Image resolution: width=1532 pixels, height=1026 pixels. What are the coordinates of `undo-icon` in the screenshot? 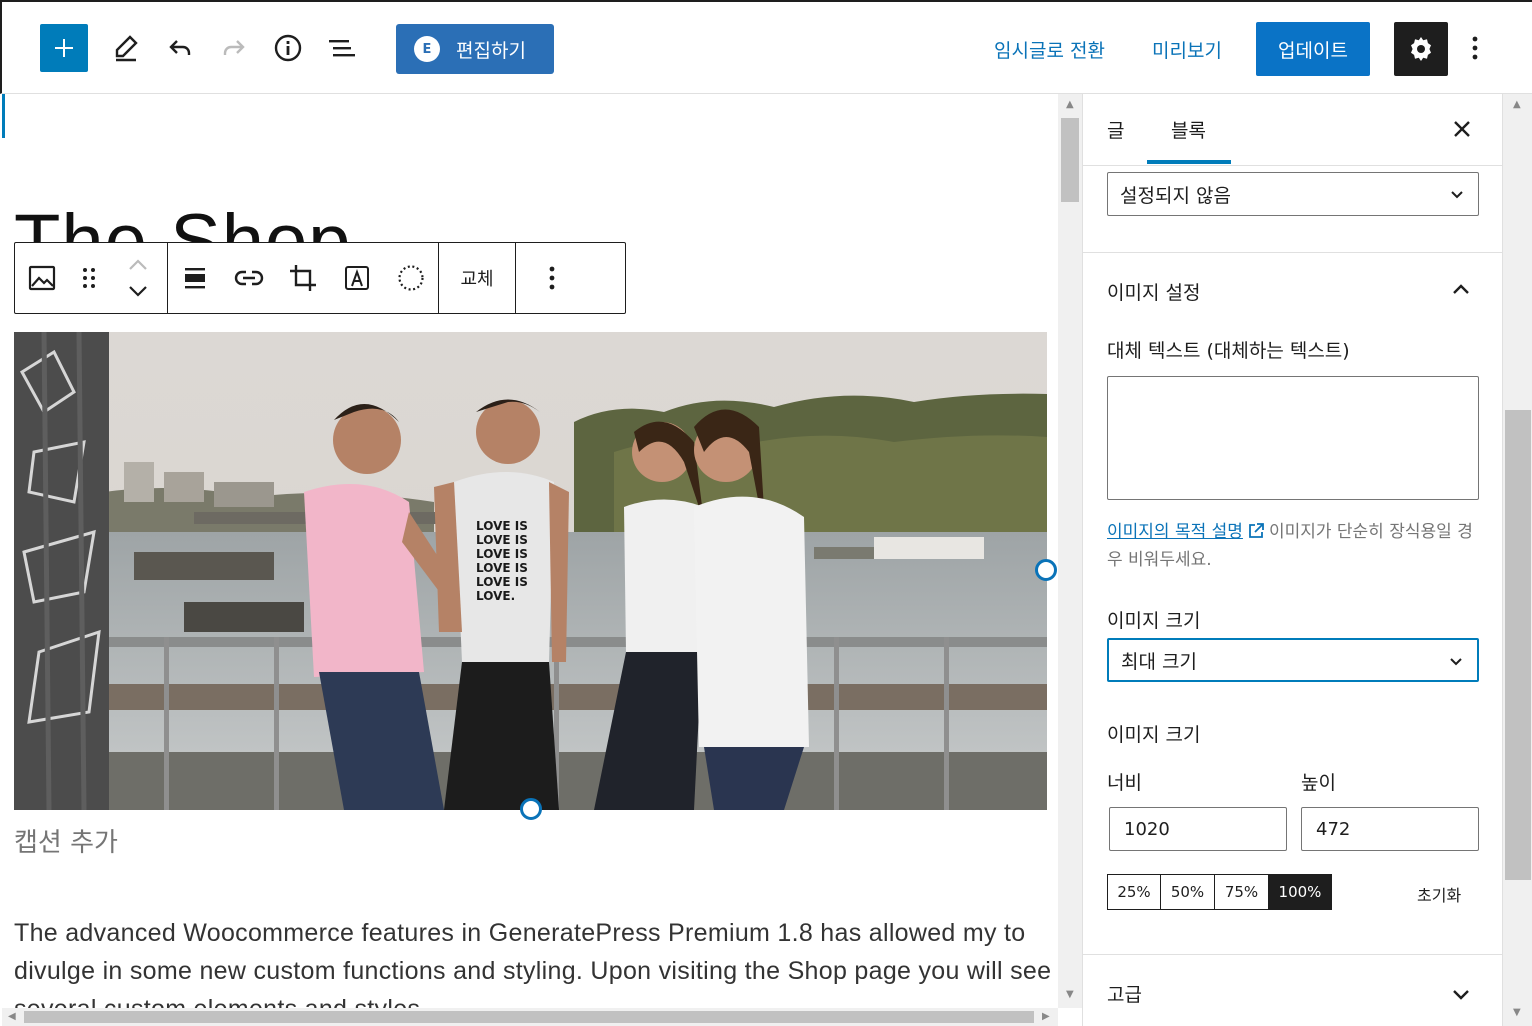 It's located at (180, 47).